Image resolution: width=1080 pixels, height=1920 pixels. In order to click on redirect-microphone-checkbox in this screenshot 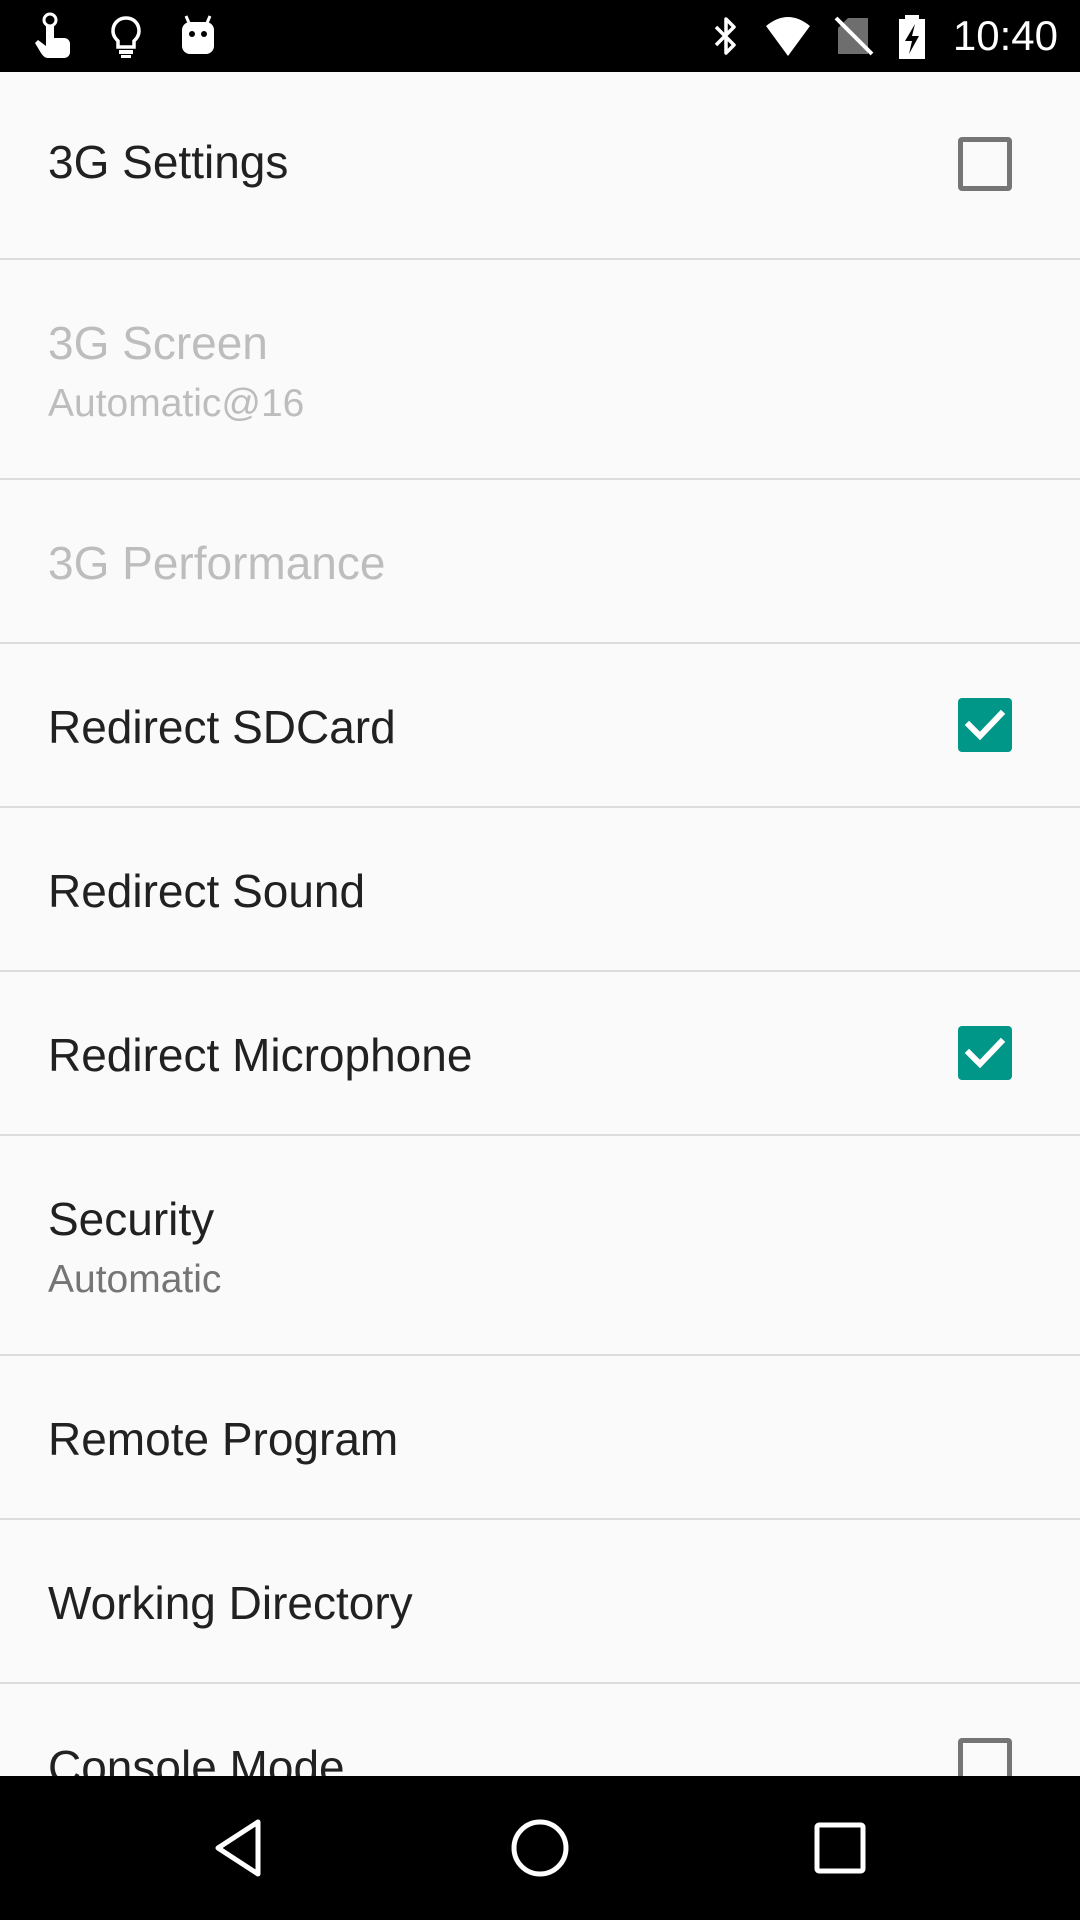, I will do `click(985, 1053)`.